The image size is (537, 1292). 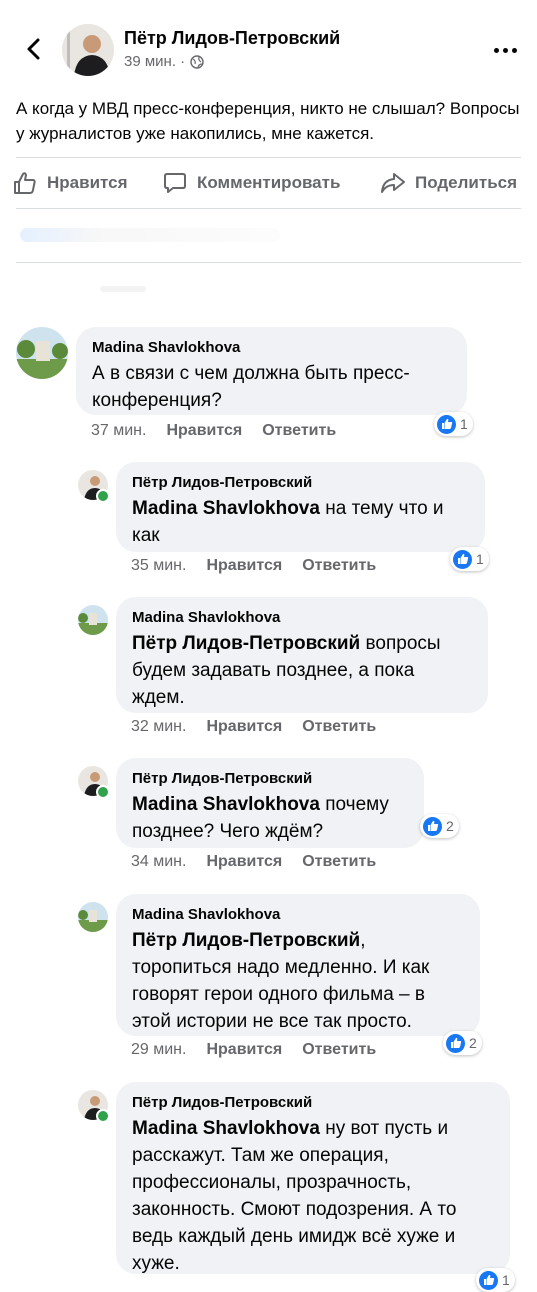 I want to click on author-name: Пётр Лидов-Петровский, so click(x=232, y=38).